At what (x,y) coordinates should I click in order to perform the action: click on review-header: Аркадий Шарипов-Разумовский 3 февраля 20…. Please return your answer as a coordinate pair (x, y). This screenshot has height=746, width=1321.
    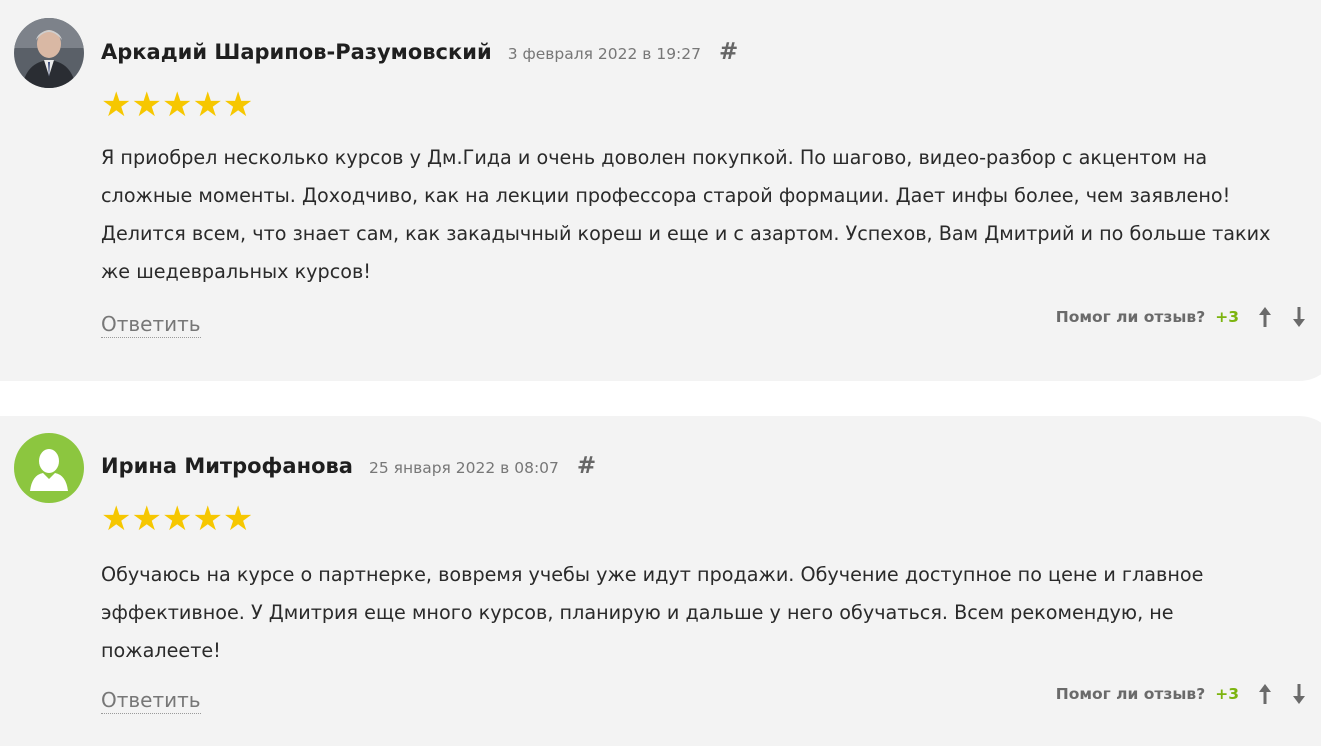
    Looking at the image, I should click on (419, 52).